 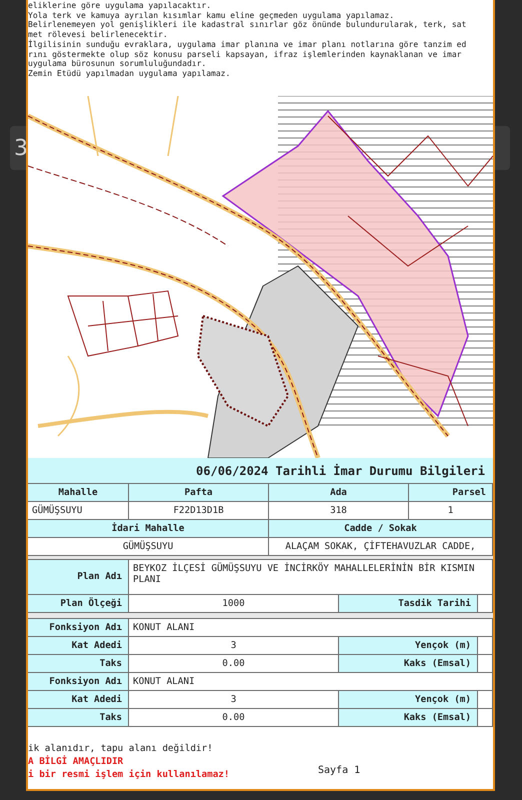 I want to click on column-header: İdari Mahalle, so click(x=148, y=529).